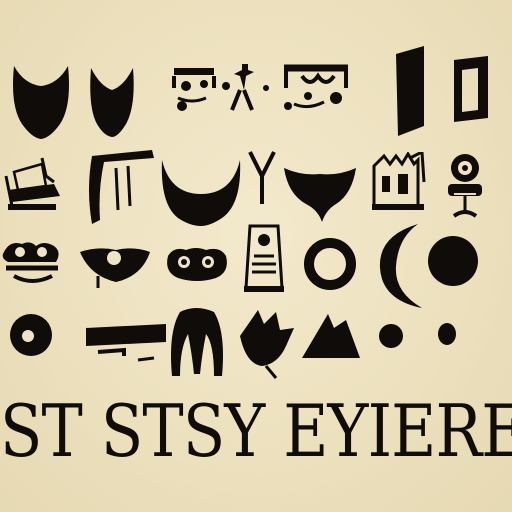 The height and width of the screenshot is (512, 512). Describe the element at coordinates (126, 344) in the screenshot. I see `mouth-icon` at that location.